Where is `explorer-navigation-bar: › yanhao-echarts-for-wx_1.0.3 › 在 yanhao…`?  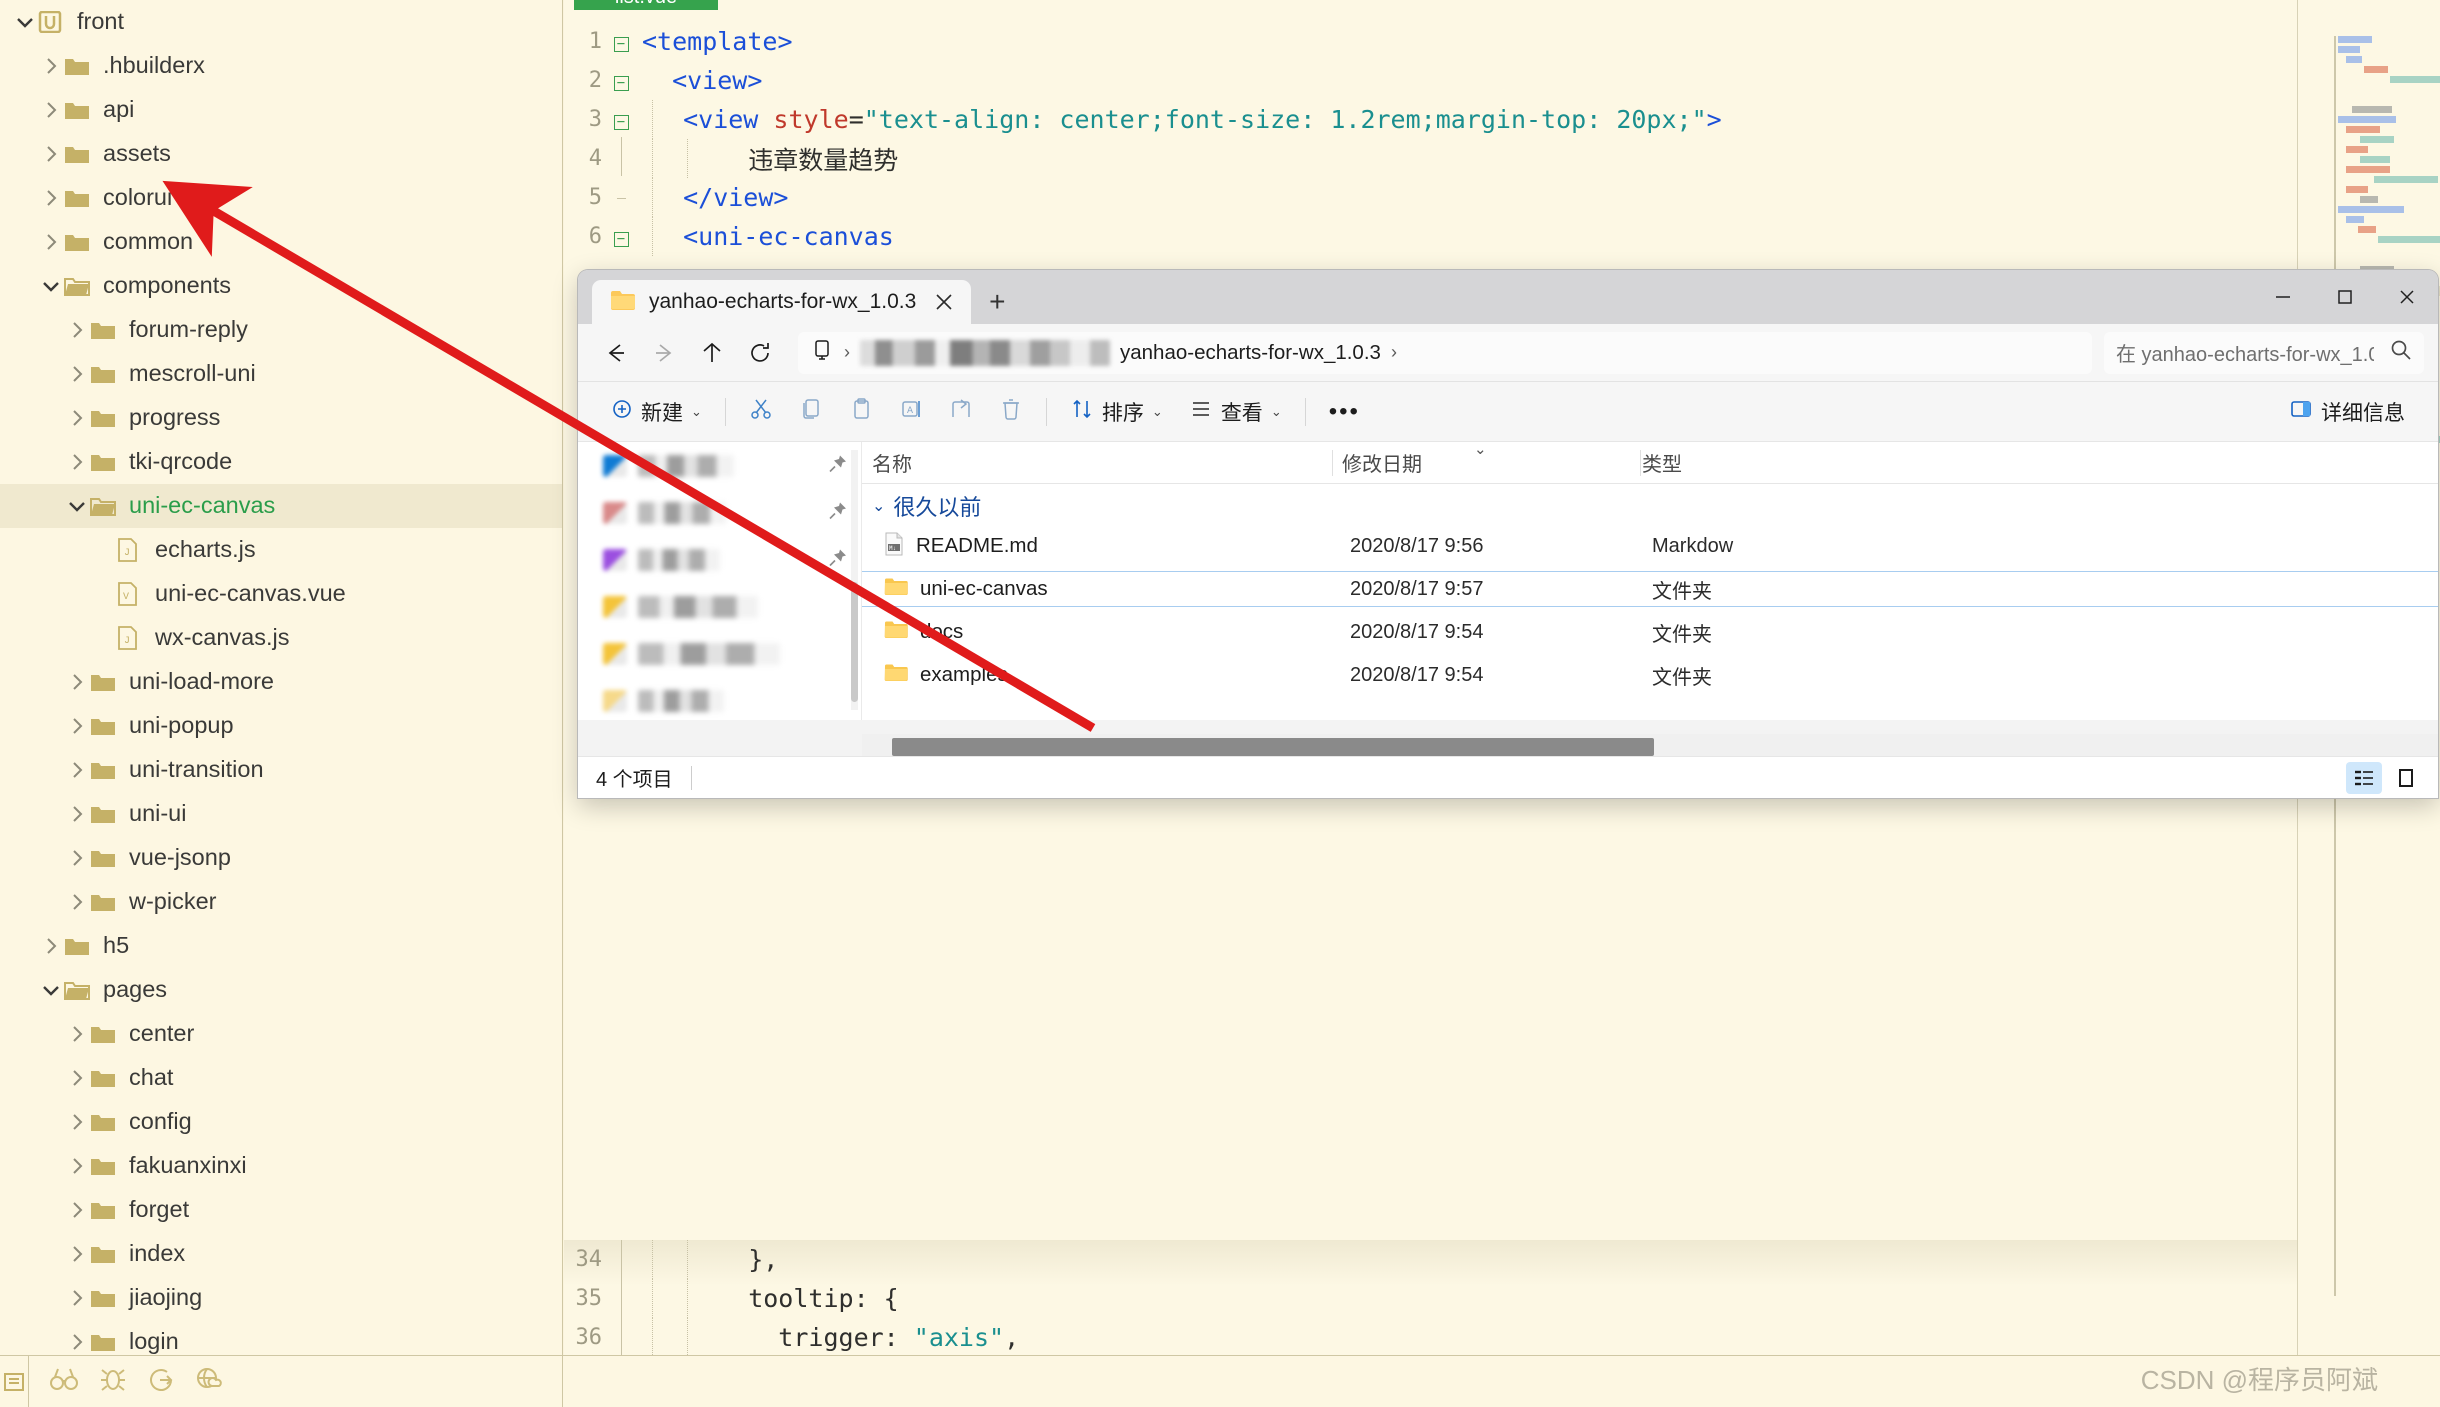 explorer-navigation-bar: › yanhao-echarts-for-wx_1.0.3 › 在 yanhao… is located at coordinates (1508, 353).